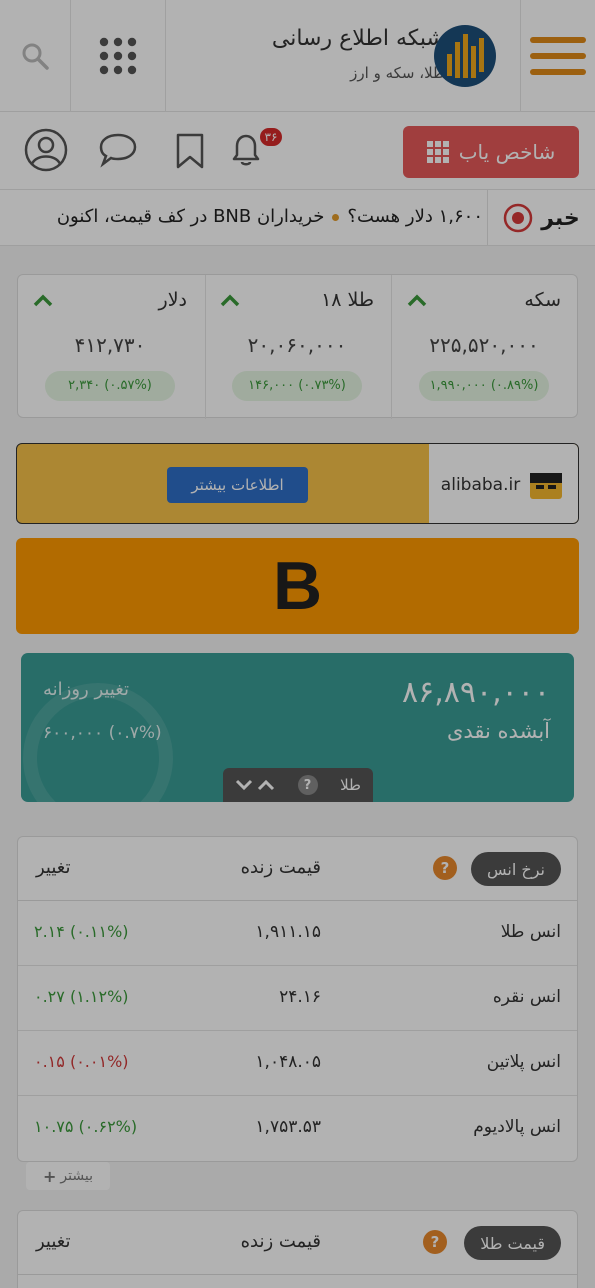 This screenshot has width=595, height=1288. I want to click on row-price: ۱,۹۱۱.۱۵, so click(288, 932).